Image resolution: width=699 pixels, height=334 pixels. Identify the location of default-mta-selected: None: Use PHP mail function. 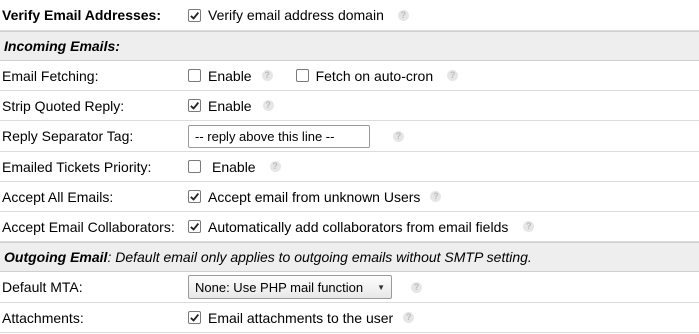
(279, 287).